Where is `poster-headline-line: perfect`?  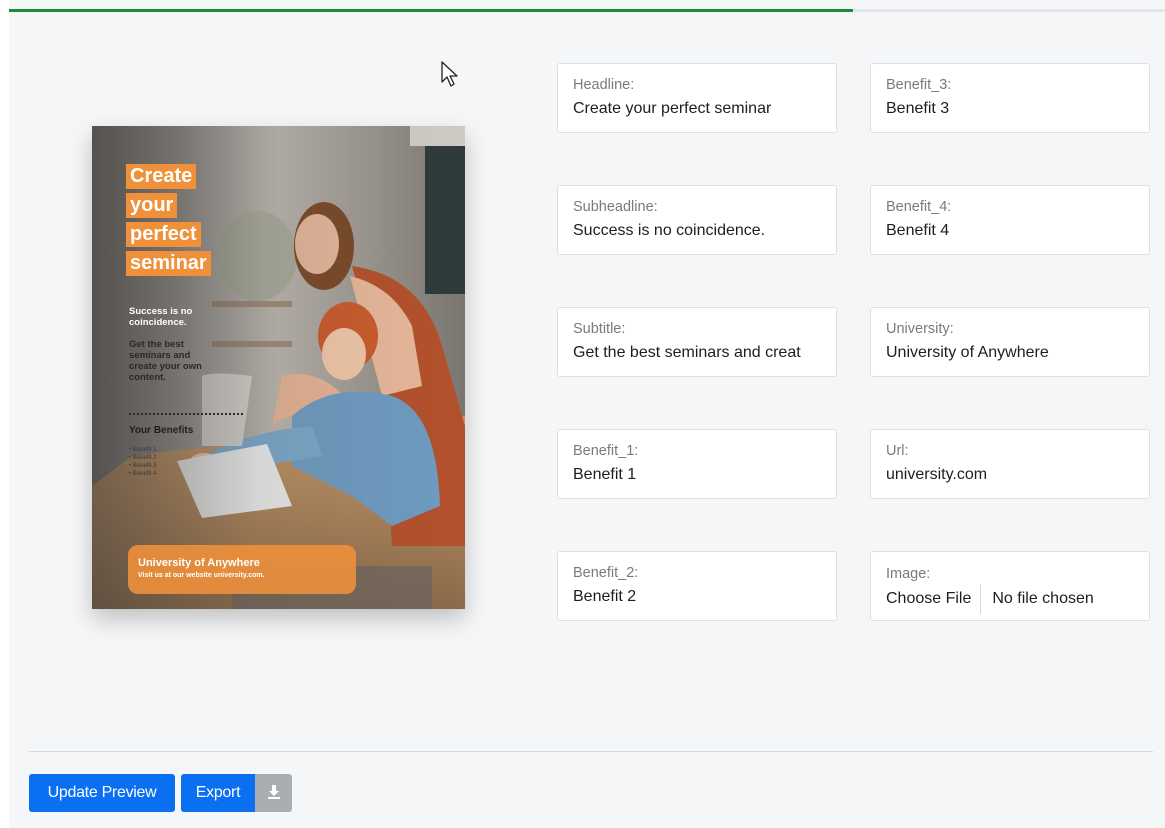 poster-headline-line: perfect is located at coordinates (163, 234).